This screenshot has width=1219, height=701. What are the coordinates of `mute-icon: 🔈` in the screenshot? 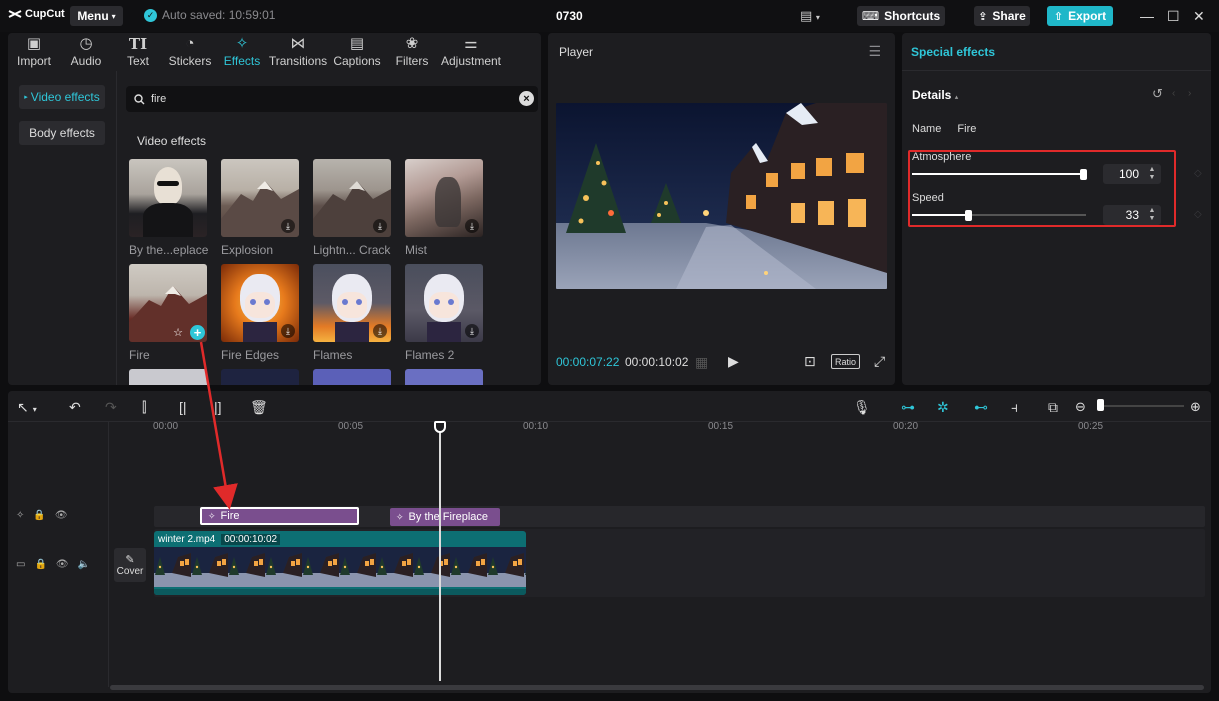 It's located at (84, 564).